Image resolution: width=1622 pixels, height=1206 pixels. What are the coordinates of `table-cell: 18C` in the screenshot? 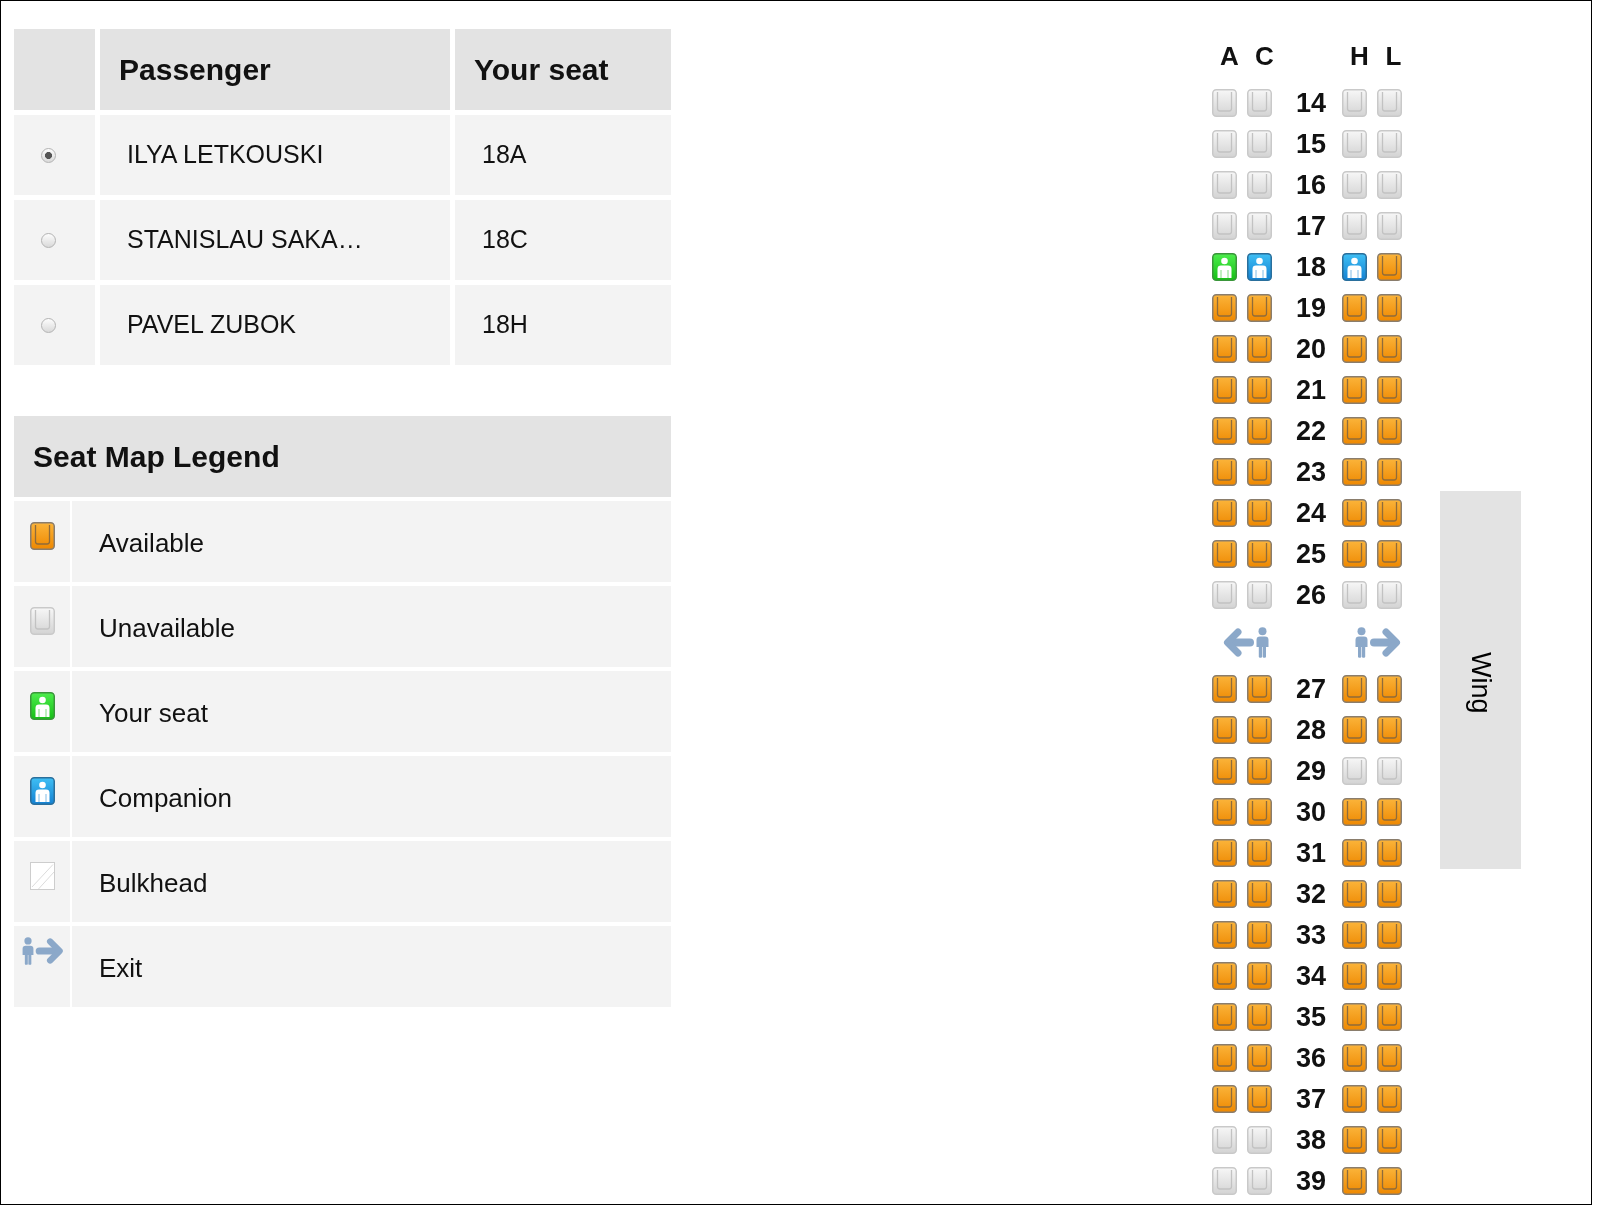 It's located at (563, 240).